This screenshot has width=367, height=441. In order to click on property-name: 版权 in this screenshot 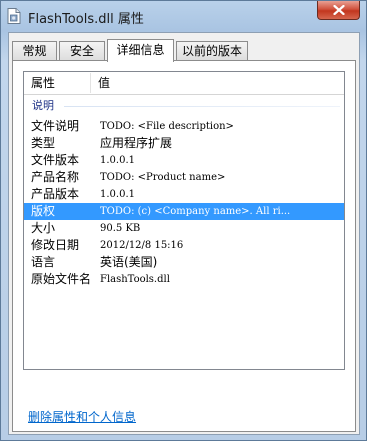, I will do `click(43, 211)`.